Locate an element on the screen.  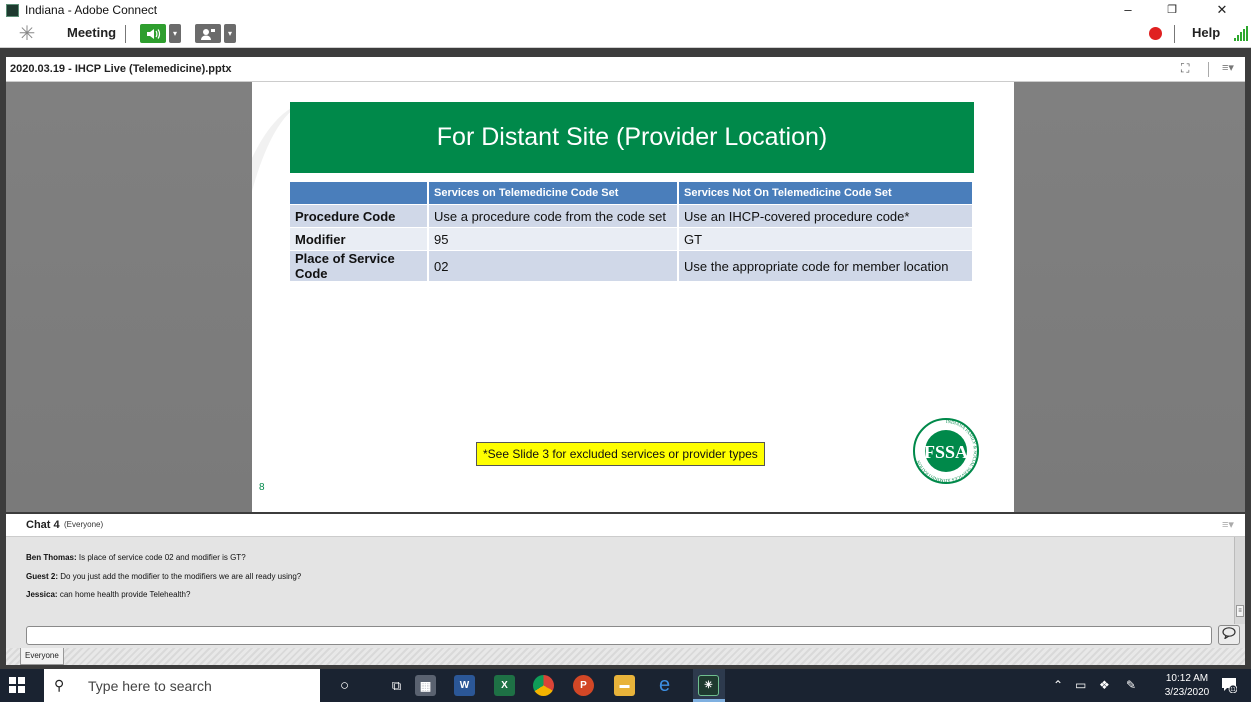
chat-sender: Ben Thomas: is located at coordinates (51, 557).